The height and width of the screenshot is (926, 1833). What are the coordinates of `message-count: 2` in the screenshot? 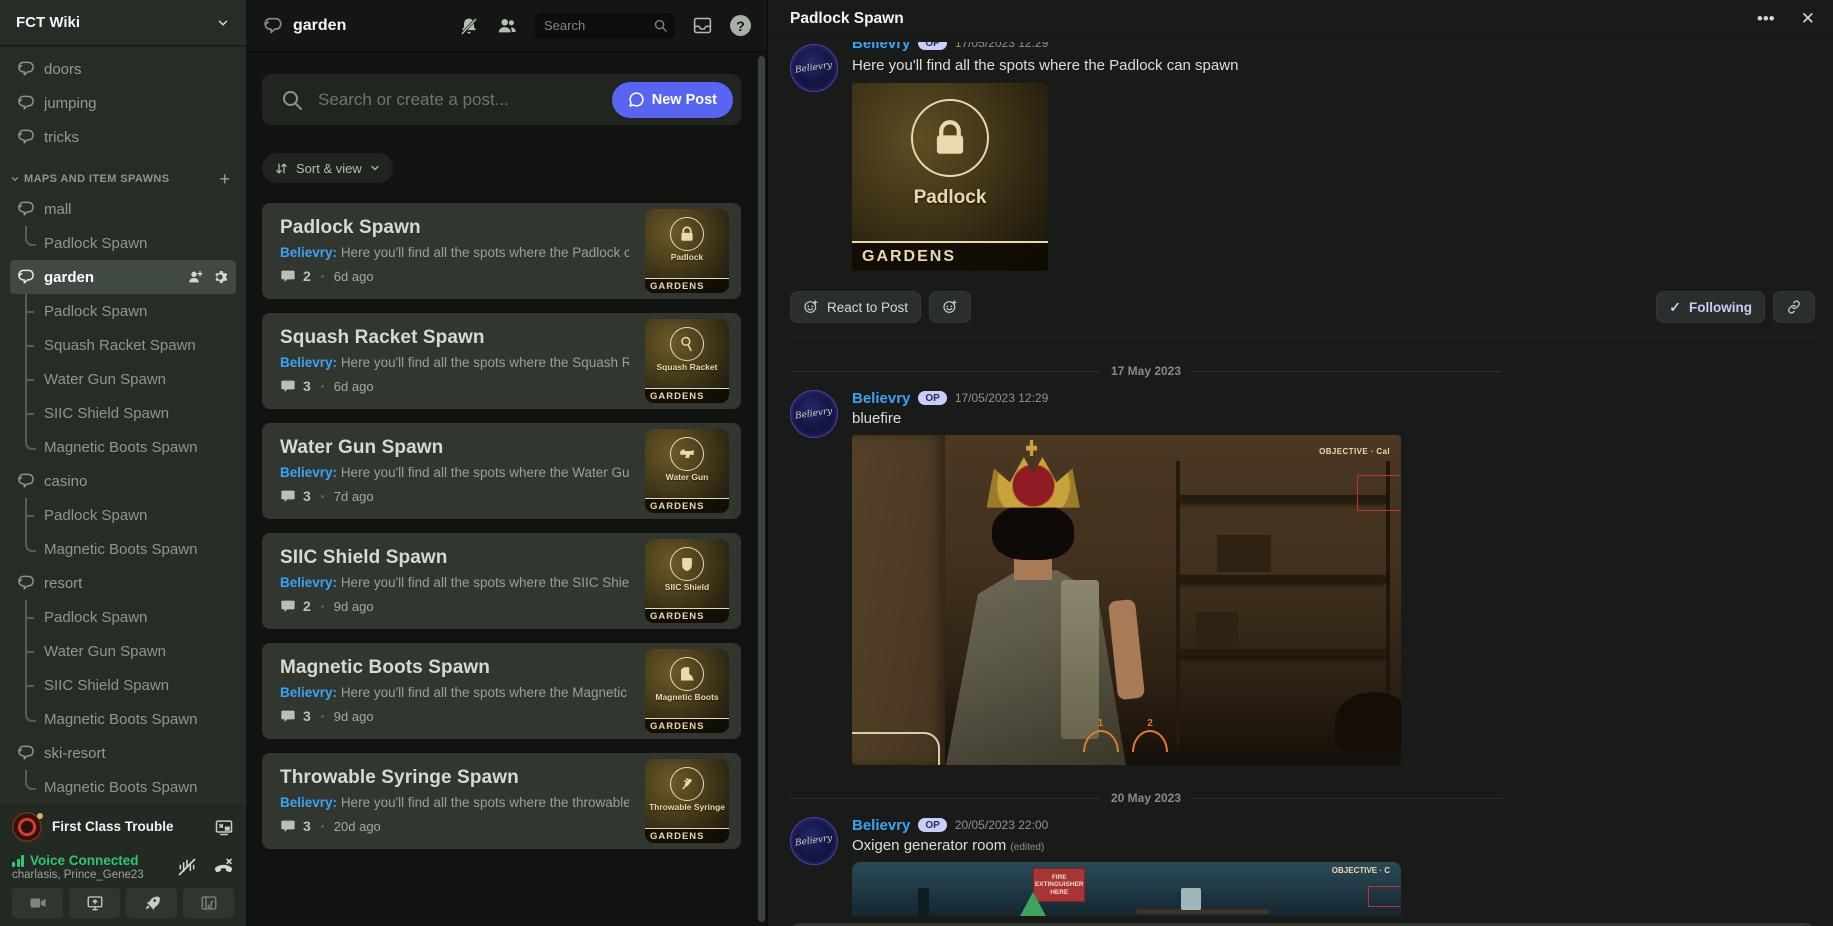 It's located at (307, 606).